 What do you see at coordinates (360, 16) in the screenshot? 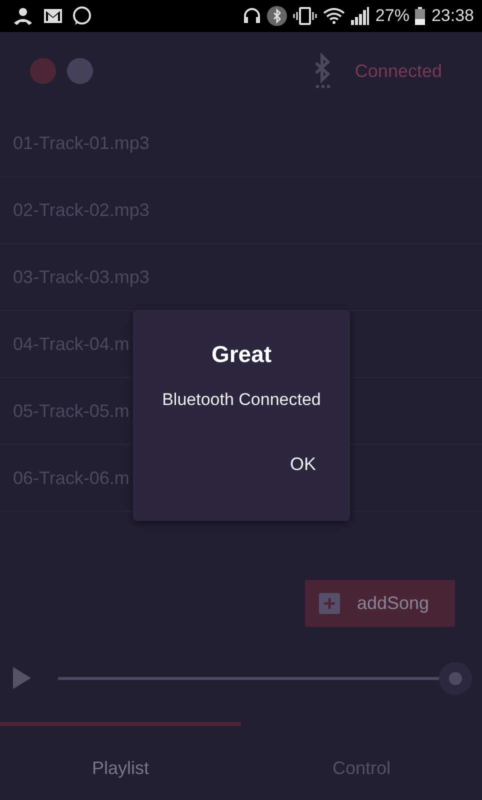
I see `signal-icon` at bounding box center [360, 16].